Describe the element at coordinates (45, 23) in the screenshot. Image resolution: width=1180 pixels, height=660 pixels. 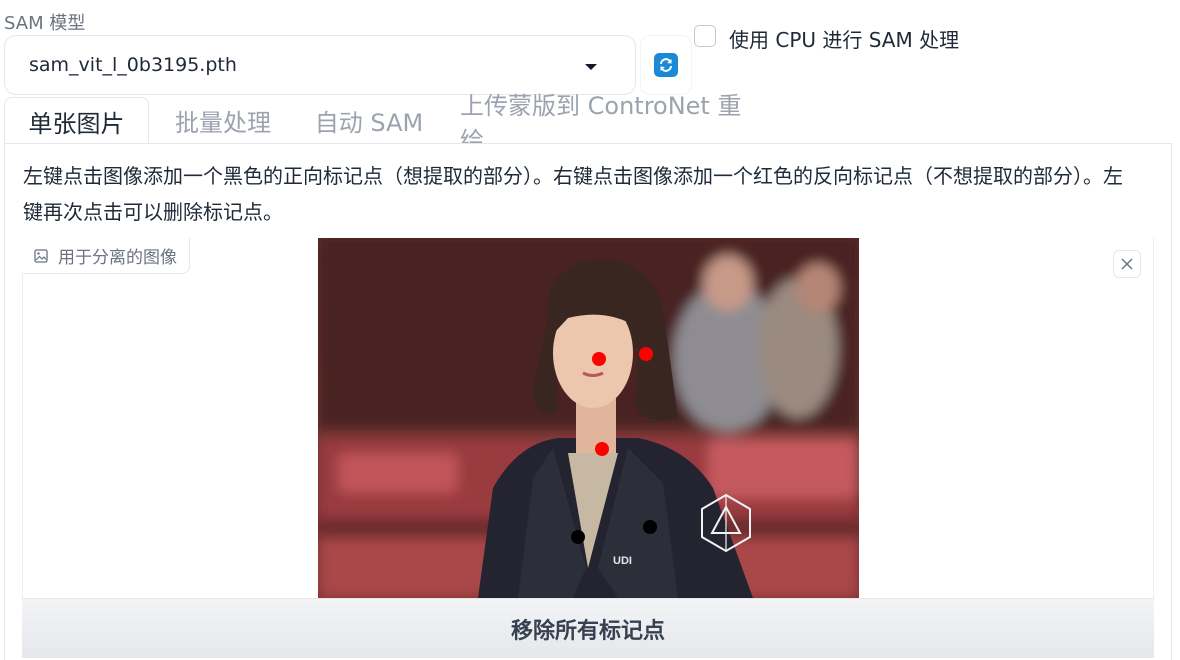
I see `sam-model-label: SAM 模型` at that location.